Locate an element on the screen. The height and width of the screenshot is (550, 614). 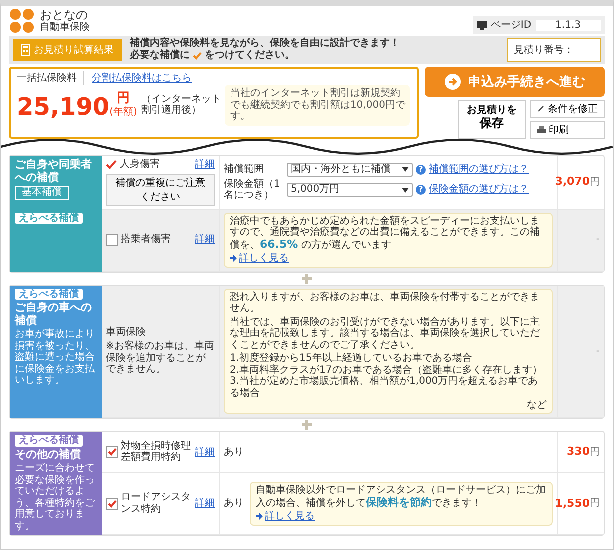
help-link: 保険金額の選び方は？ is located at coordinates (479, 190).